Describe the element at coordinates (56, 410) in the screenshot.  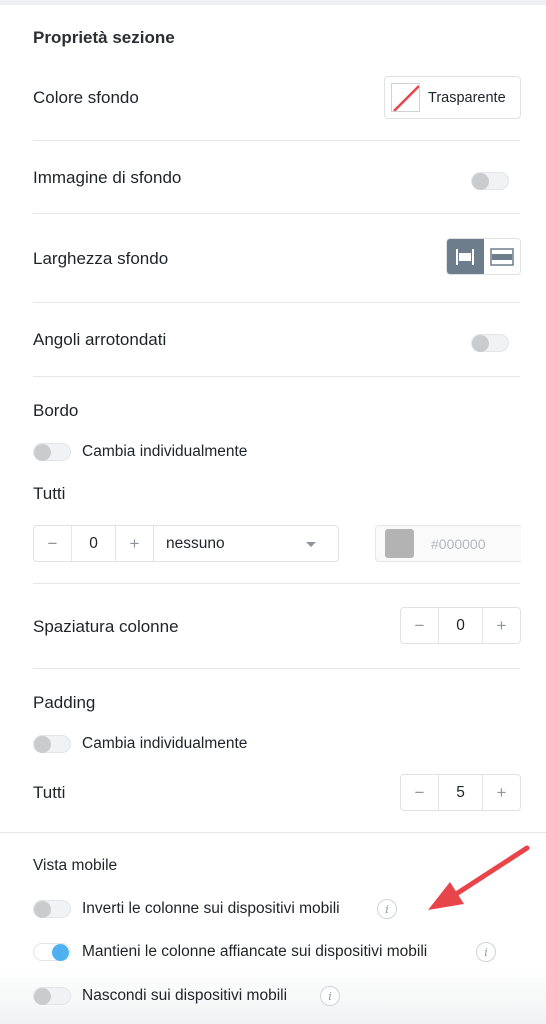
I see `border-label: Bordo` at that location.